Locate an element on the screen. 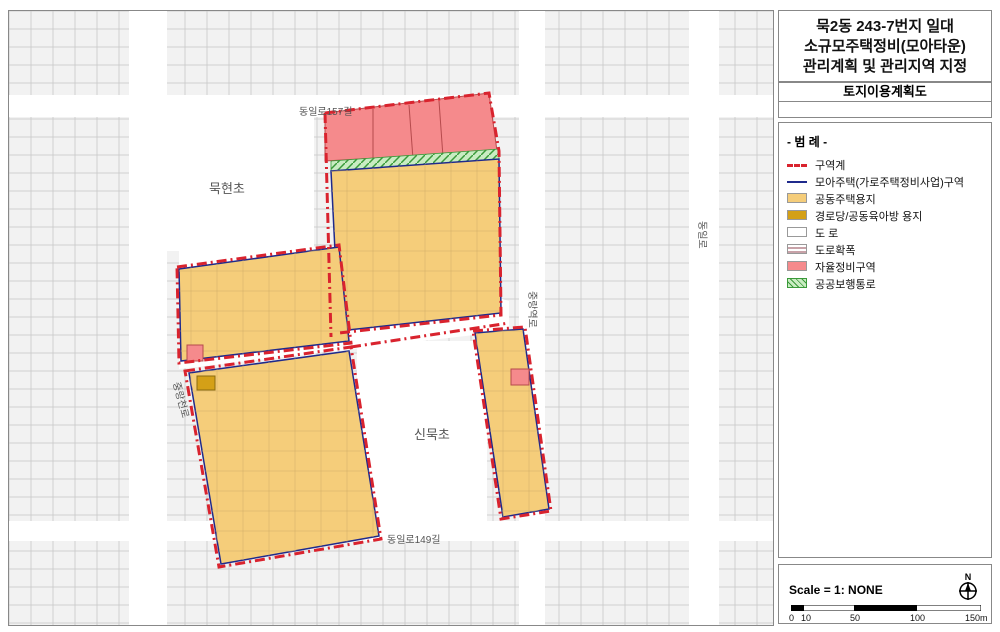 The image size is (1000, 632). legend-item-road: 도 로 is located at coordinates (889, 232).